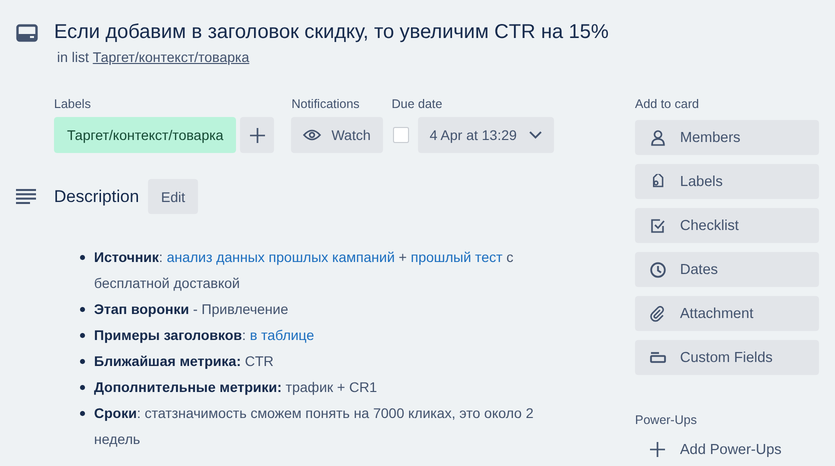 This screenshot has height=466, width=835. I want to click on add-label-button, so click(257, 135).